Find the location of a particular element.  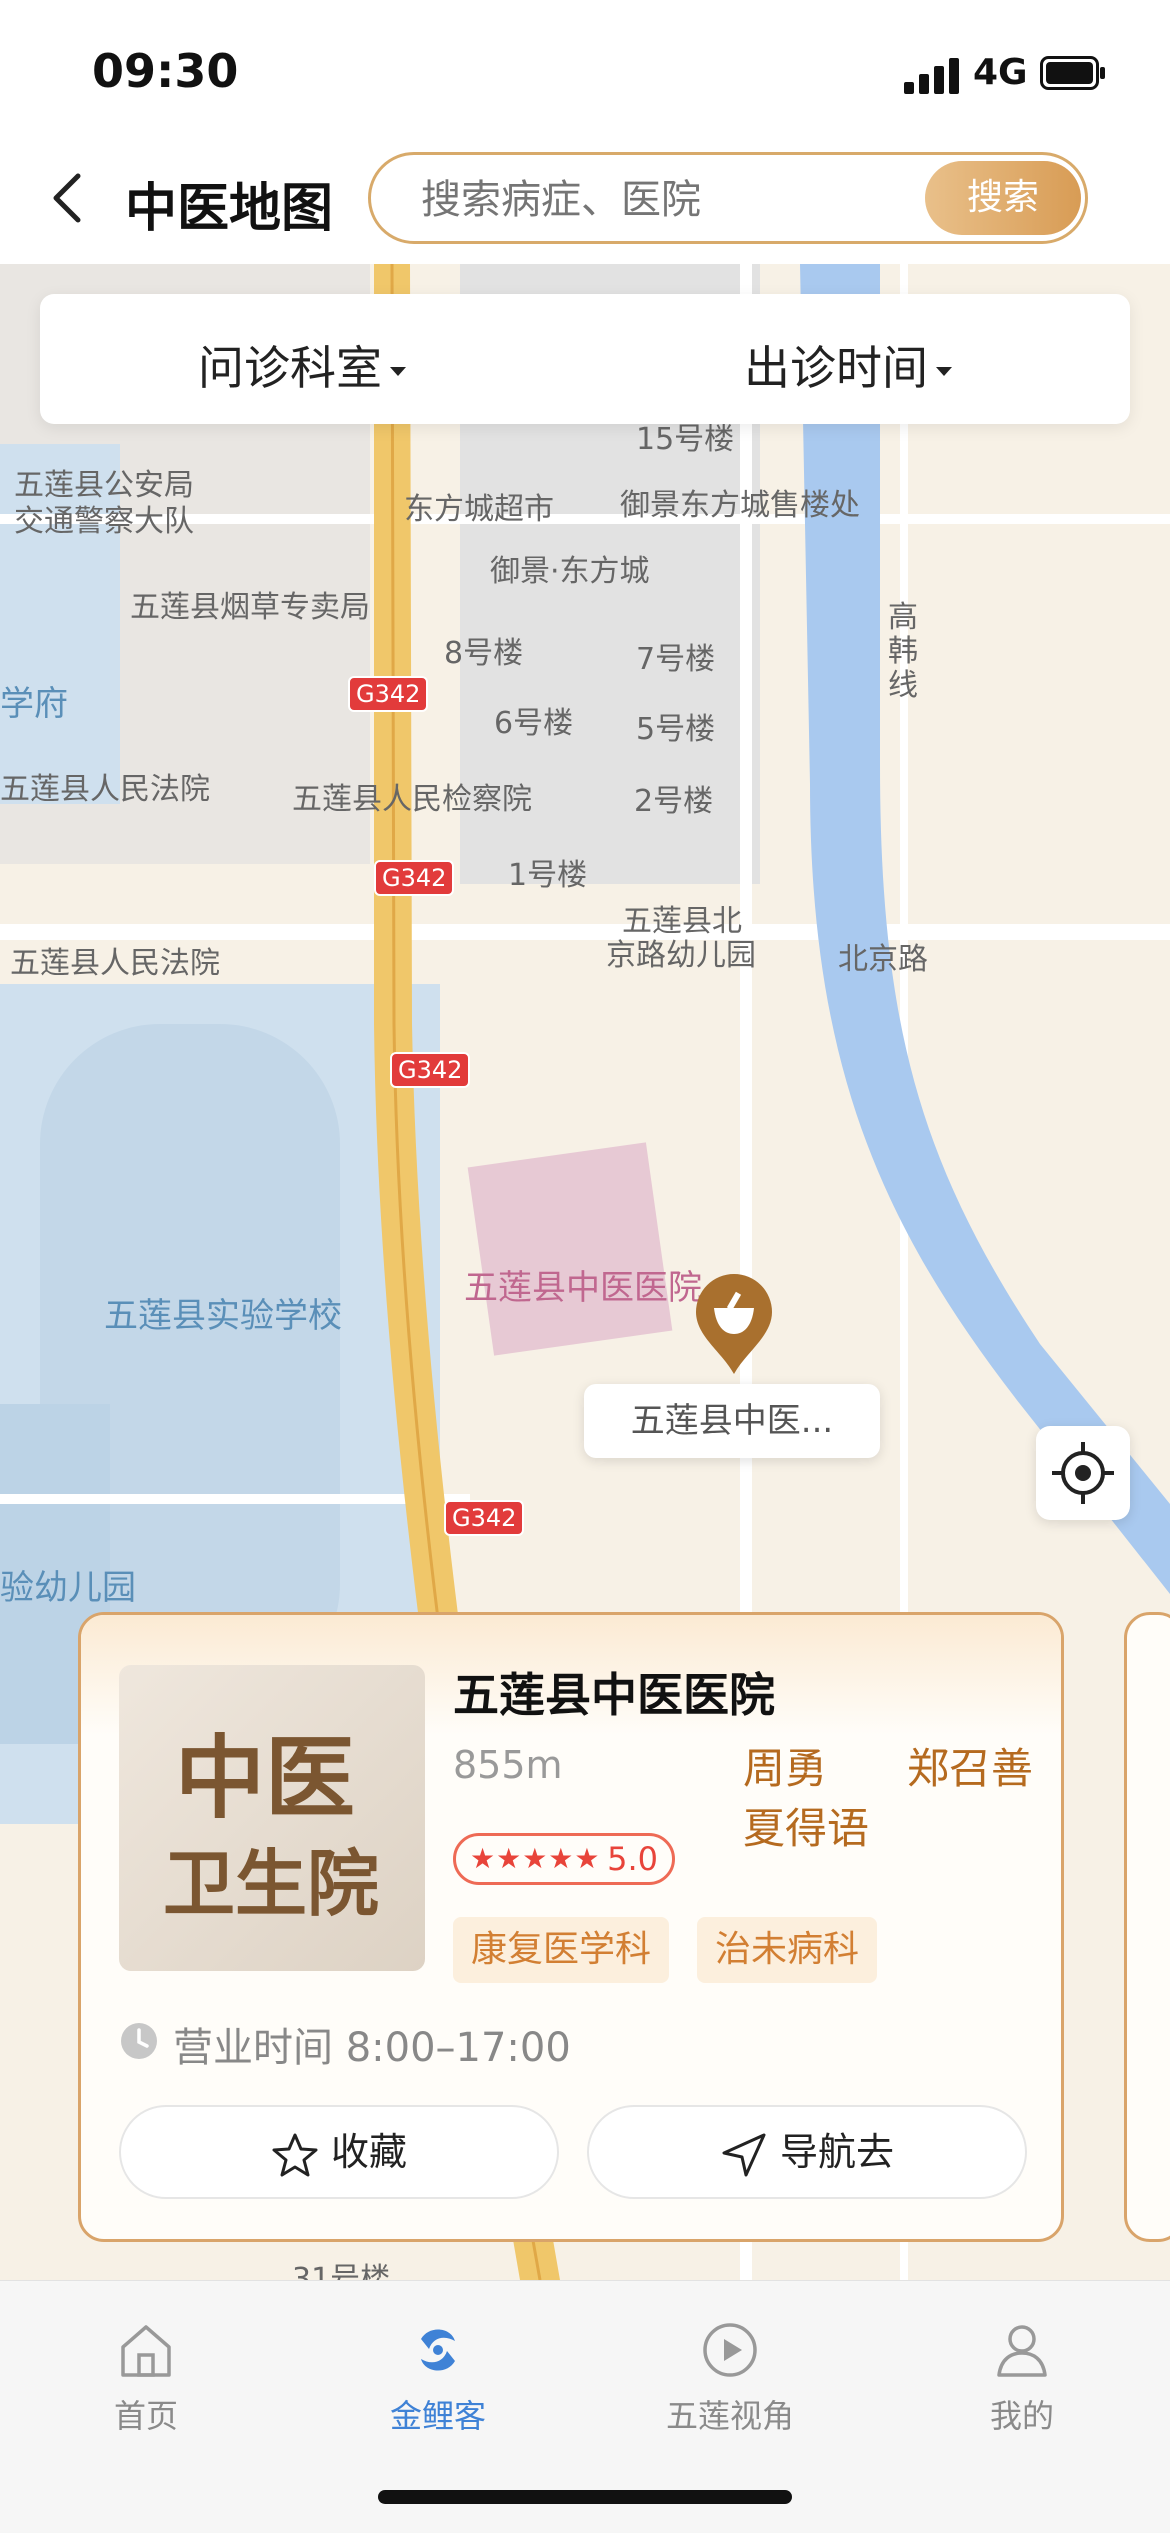

image-text: 卫生院 is located at coordinates (271, 1883).